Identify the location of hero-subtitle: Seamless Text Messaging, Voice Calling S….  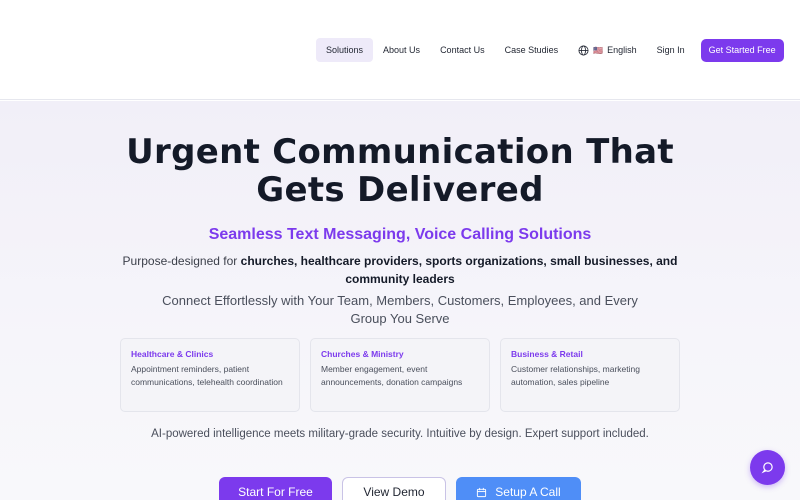
(400, 234).